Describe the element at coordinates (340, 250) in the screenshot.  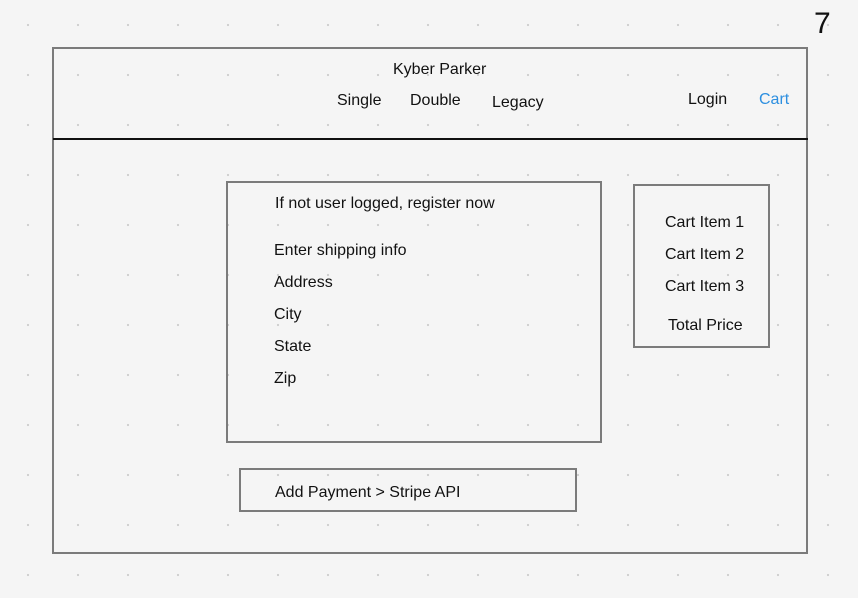
I see `shipping-heading: Enter shipping info` at that location.